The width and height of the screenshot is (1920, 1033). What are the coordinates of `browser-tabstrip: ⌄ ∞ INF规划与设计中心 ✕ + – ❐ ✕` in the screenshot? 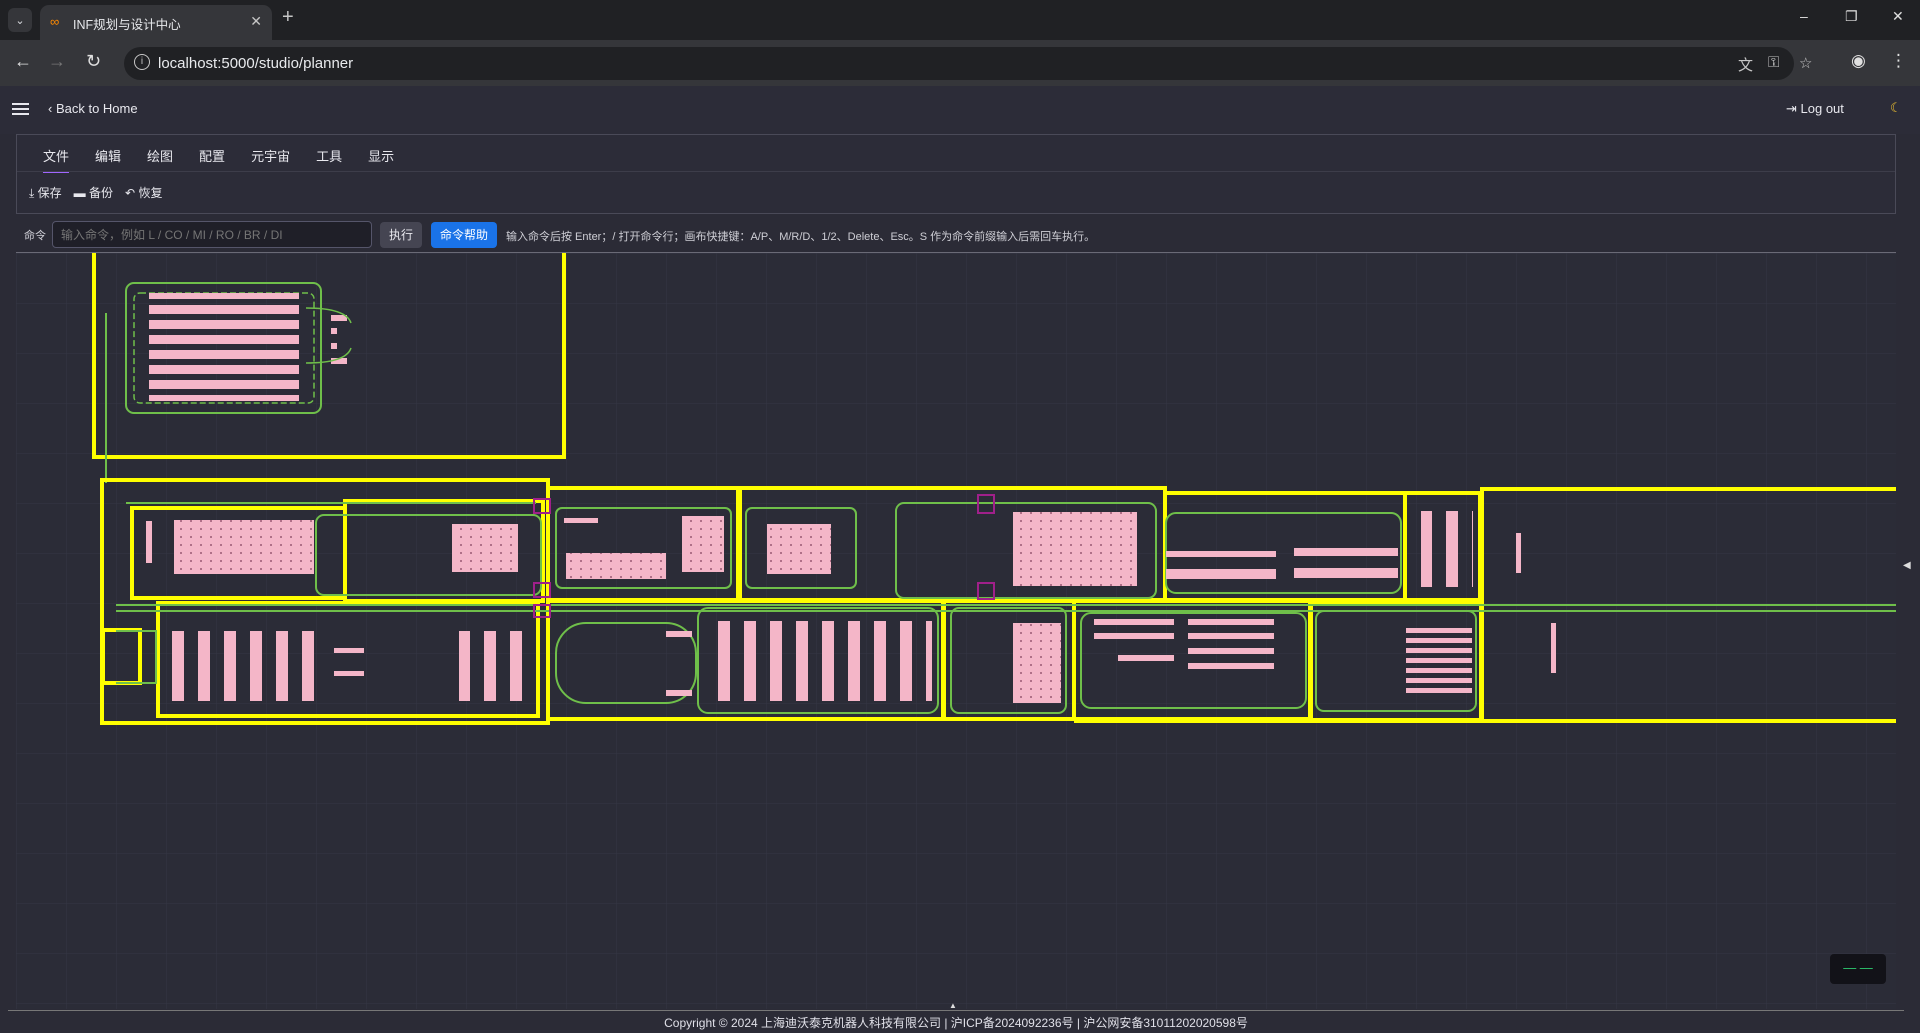 It's located at (960, 20).